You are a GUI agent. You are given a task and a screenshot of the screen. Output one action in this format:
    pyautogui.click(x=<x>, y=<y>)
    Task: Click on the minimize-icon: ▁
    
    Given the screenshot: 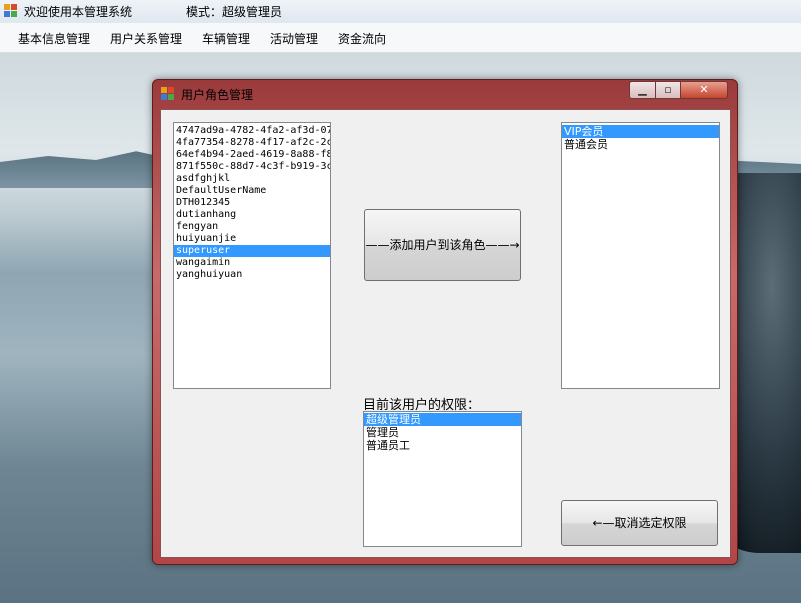 What is the action you would take?
    pyautogui.click(x=642, y=89)
    